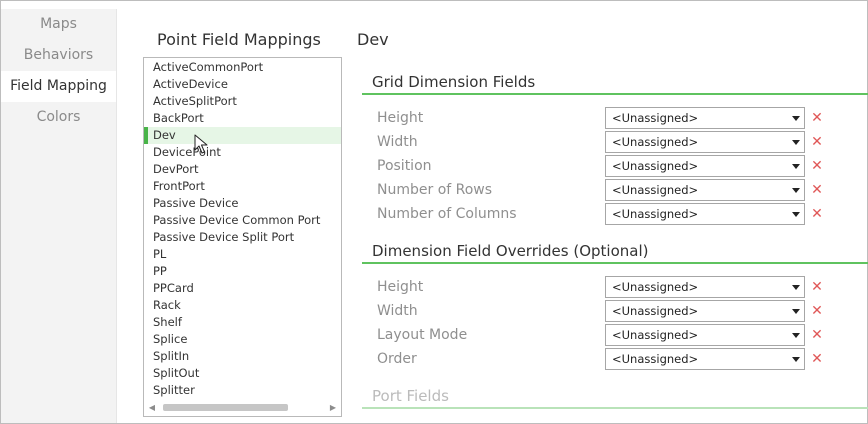 This screenshot has height=424, width=868. Describe the element at coordinates (242, 305) in the screenshot. I see `list-item: Rack` at that location.